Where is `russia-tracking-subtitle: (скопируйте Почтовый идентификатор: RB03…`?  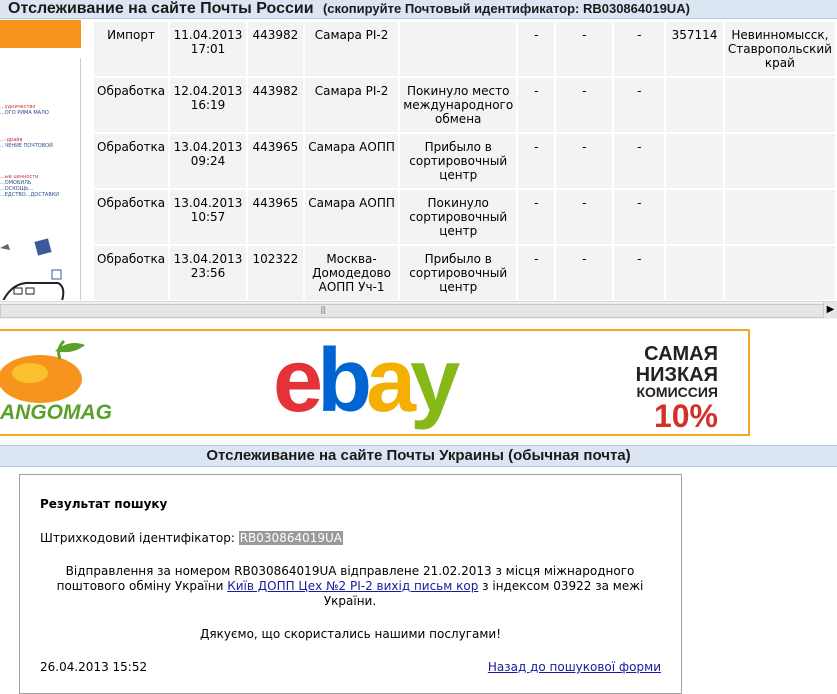
russia-tracking-subtitle: (скопируйте Почтовый идентификатор: RB03… is located at coordinates (506, 8).